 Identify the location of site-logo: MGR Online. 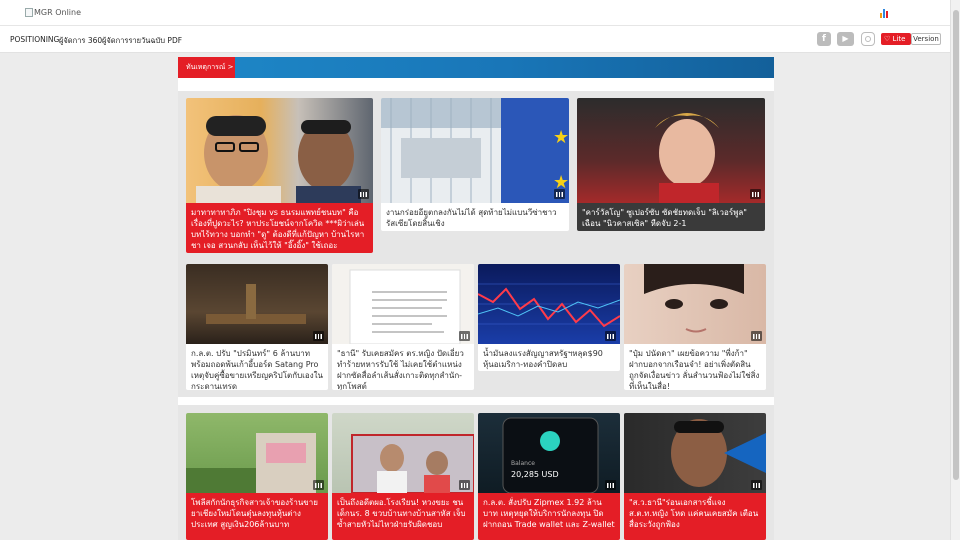
(53, 12).